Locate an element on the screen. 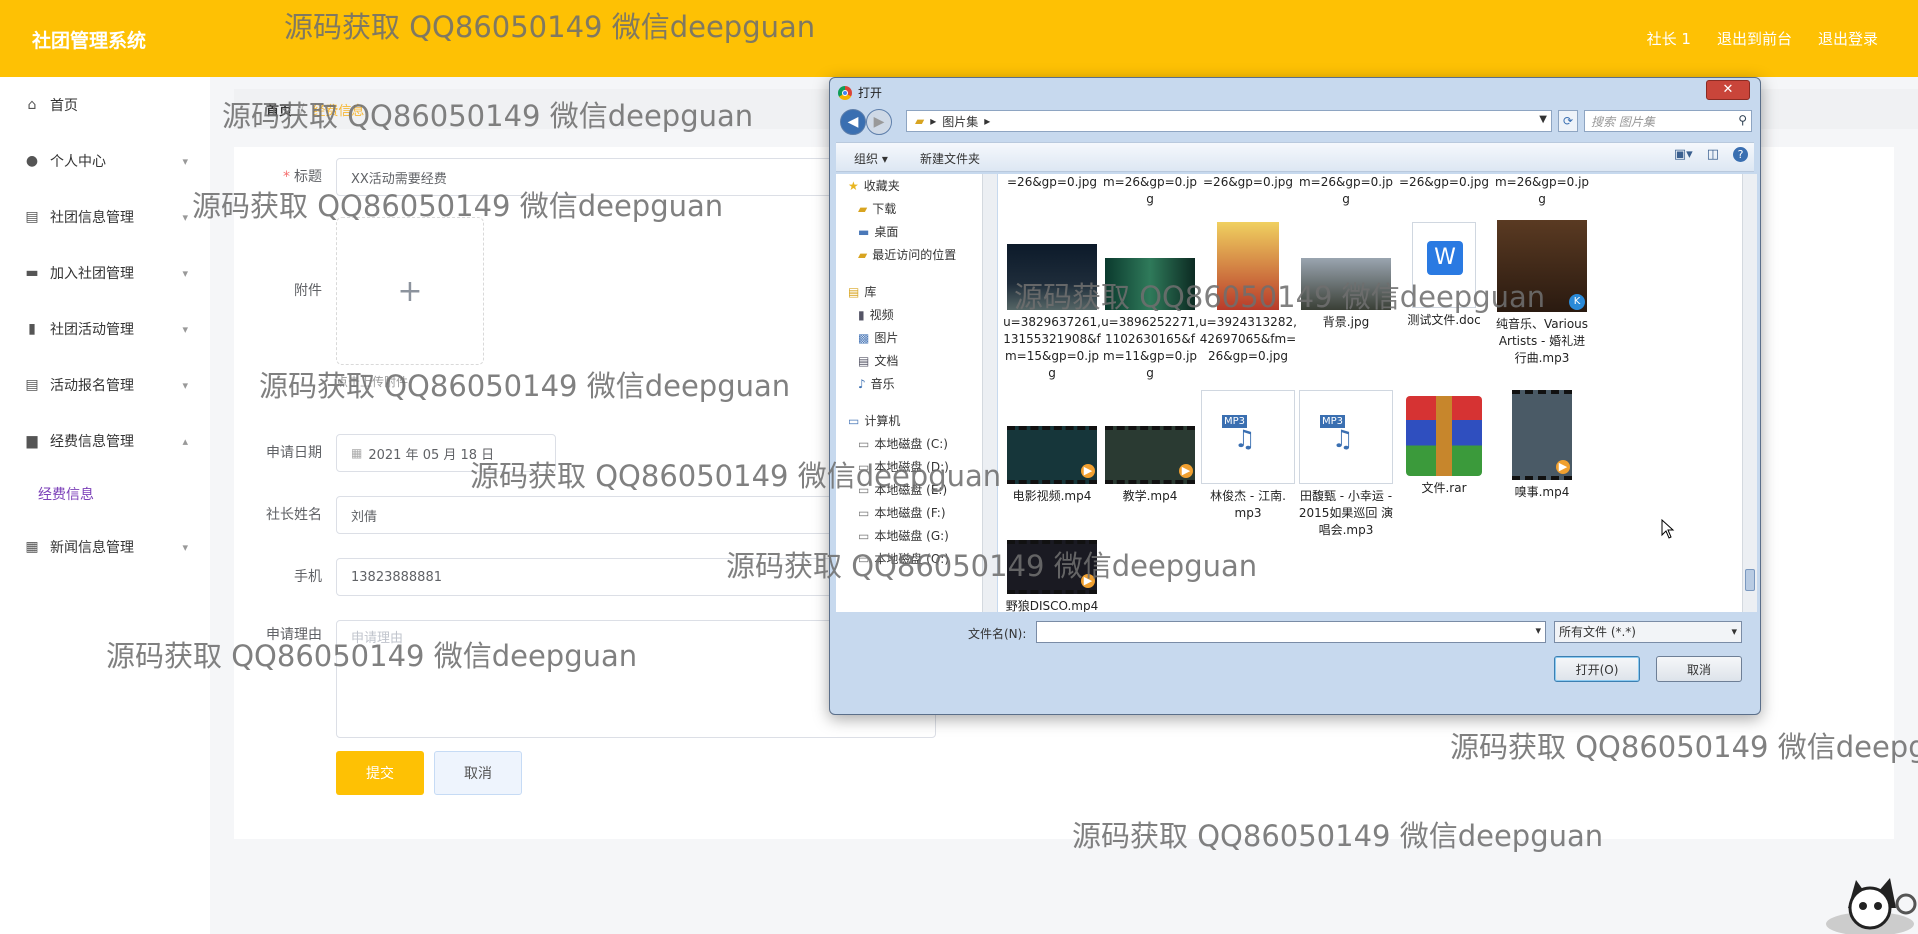 The image size is (1918, 934). help-icon: ? is located at coordinates (1740, 154).